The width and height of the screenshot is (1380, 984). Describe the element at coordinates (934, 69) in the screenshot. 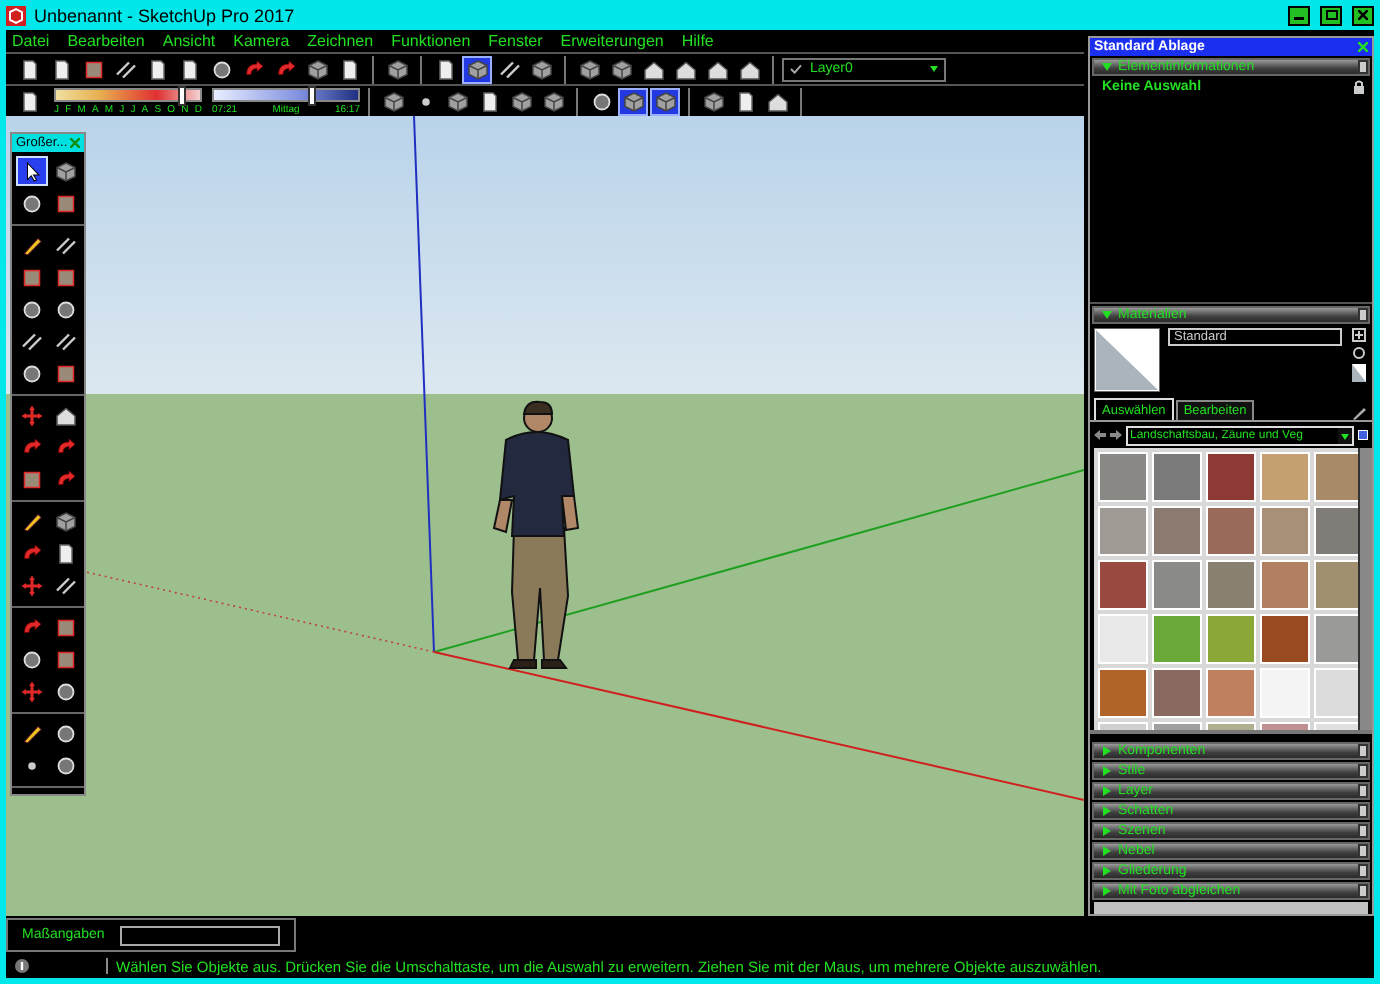

I see `caret-icon` at that location.